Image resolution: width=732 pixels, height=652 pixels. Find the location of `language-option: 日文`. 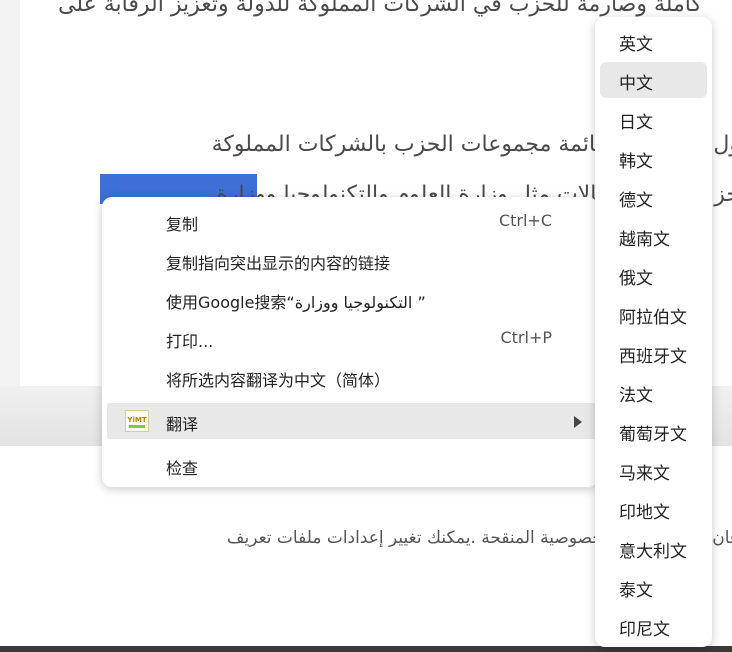

language-option: 日文 is located at coordinates (653, 119).